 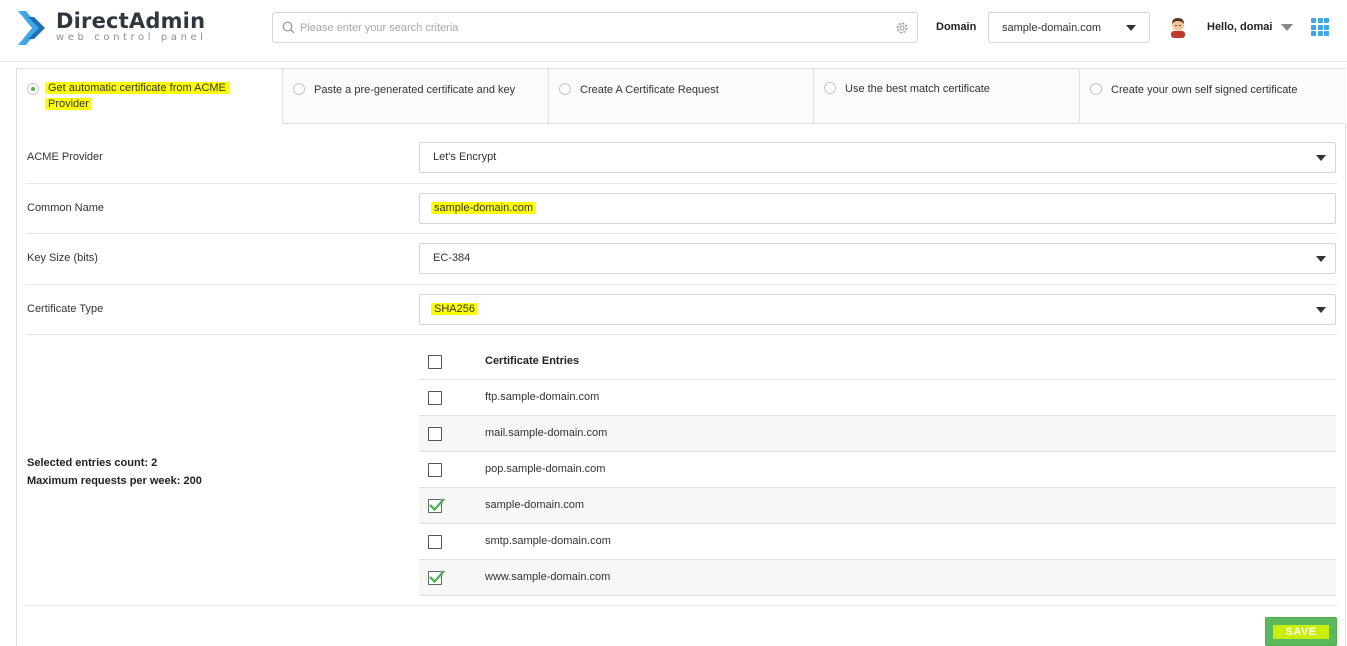 What do you see at coordinates (66, 208) in the screenshot?
I see `common-name-label: Common Name` at bounding box center [66, 208].